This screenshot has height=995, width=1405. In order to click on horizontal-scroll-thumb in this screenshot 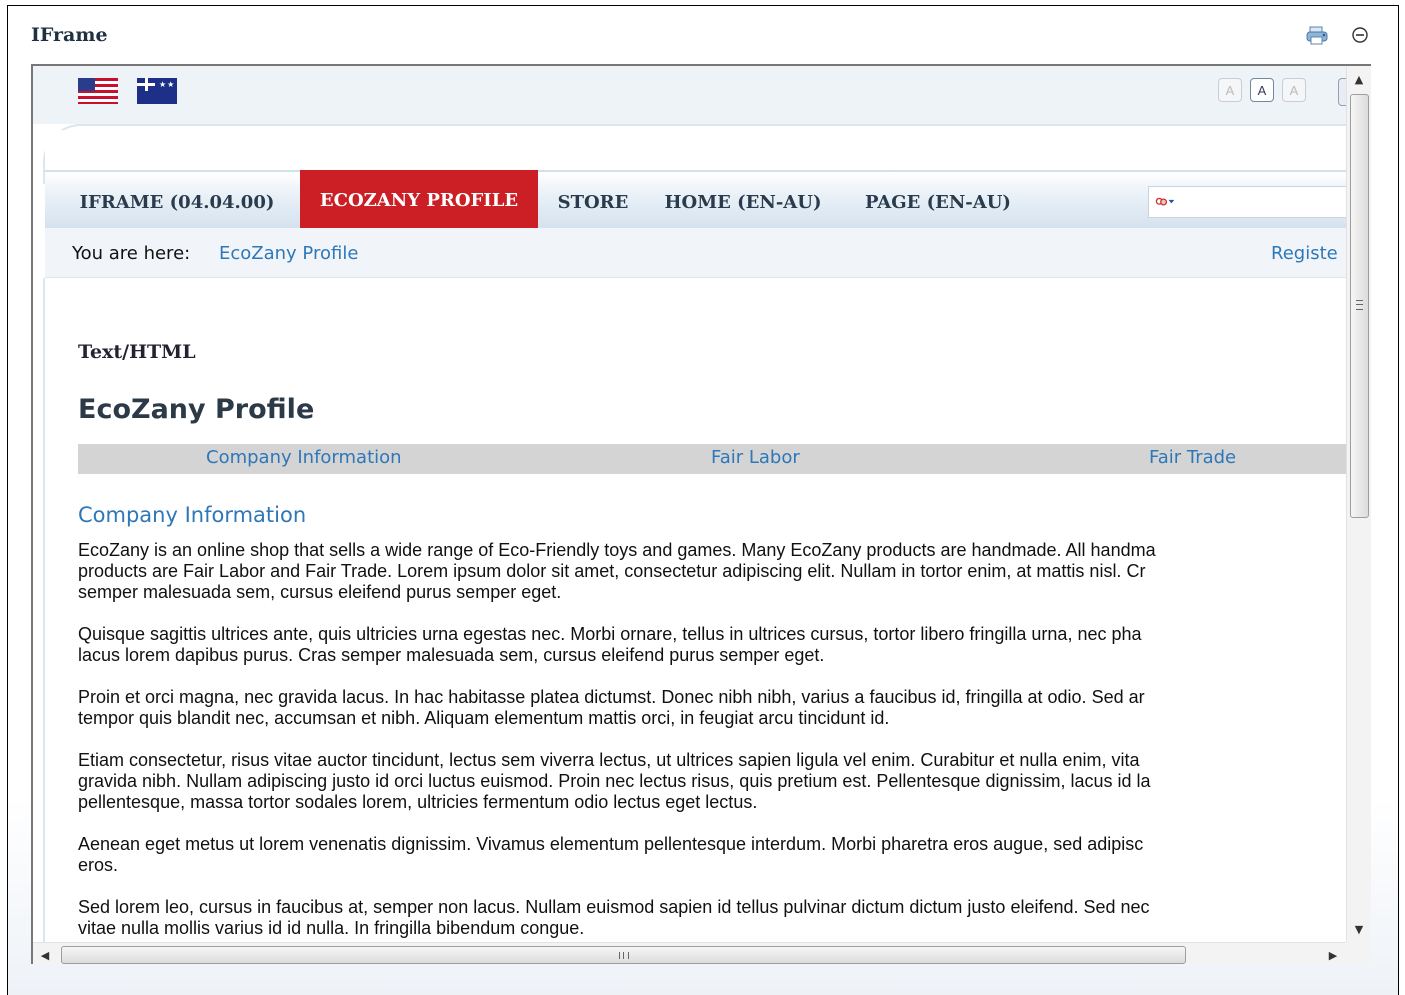, I will do `click(623, 955)`.